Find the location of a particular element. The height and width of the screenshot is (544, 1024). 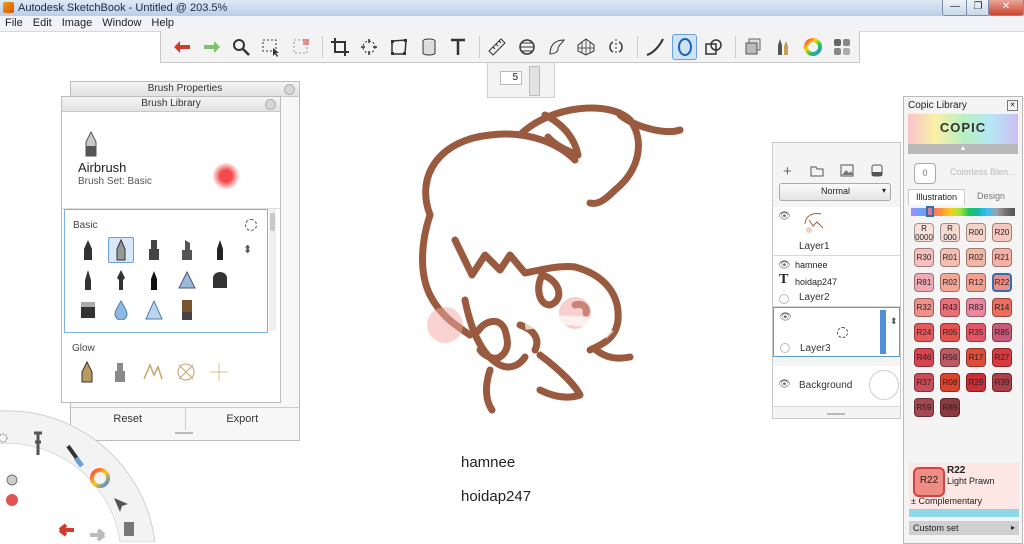

tab-illustration: Illustration is located at coordinates (936, 197).